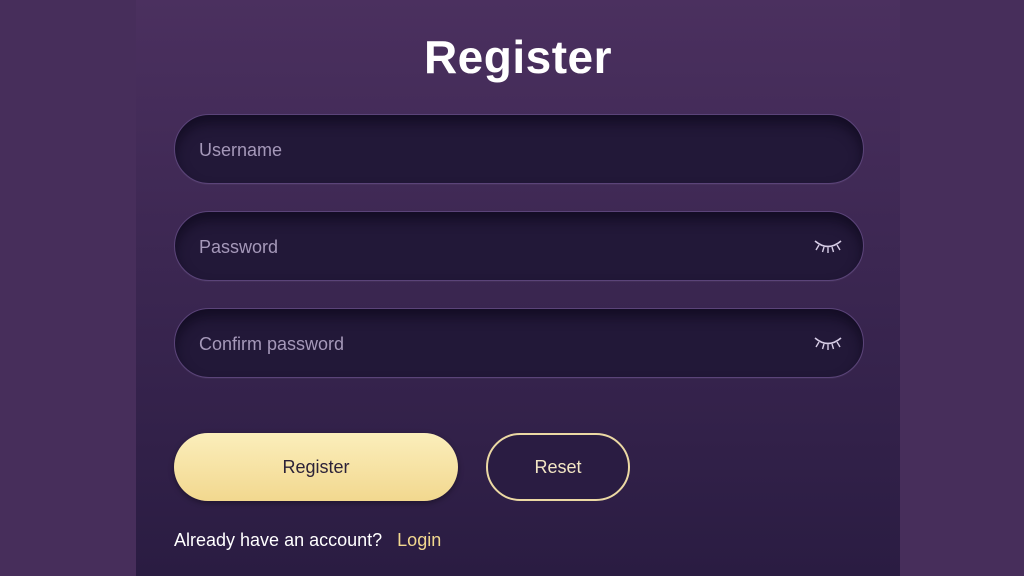  I want to click on password-field, so click(519, 246).